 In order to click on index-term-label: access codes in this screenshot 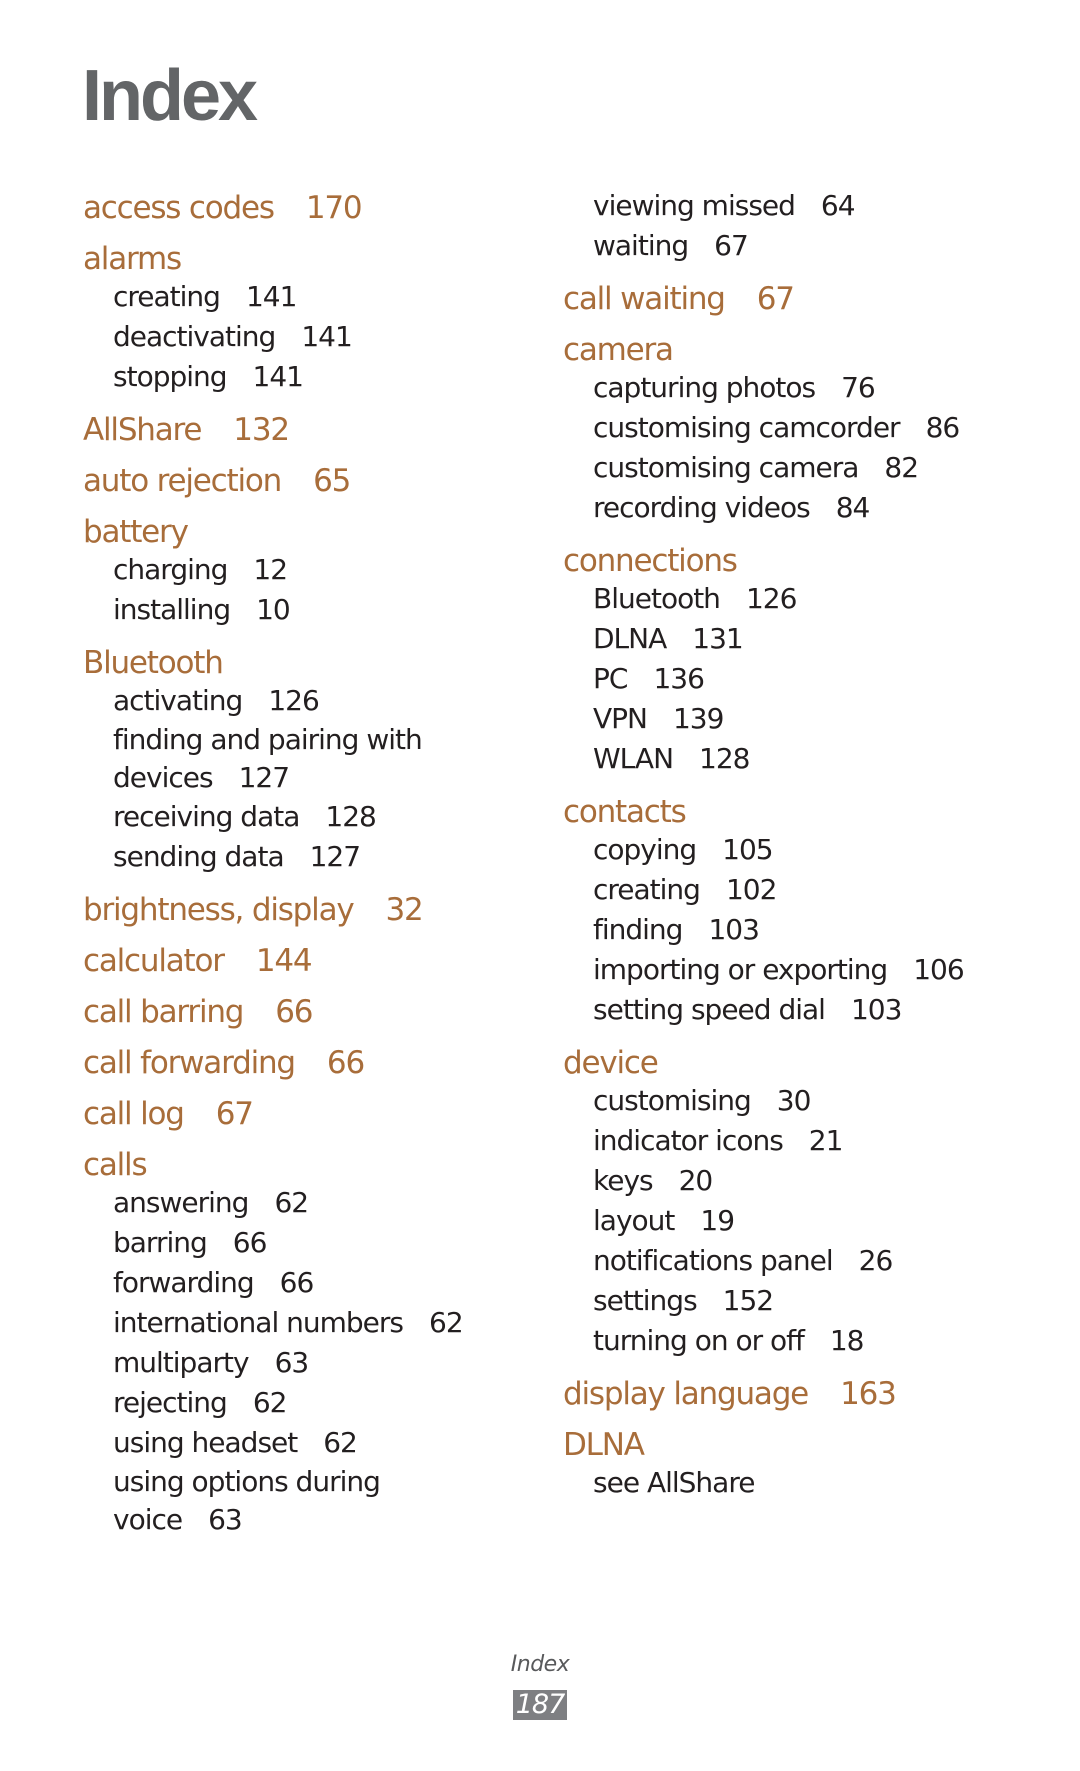, I will do `click(179, 208)`.